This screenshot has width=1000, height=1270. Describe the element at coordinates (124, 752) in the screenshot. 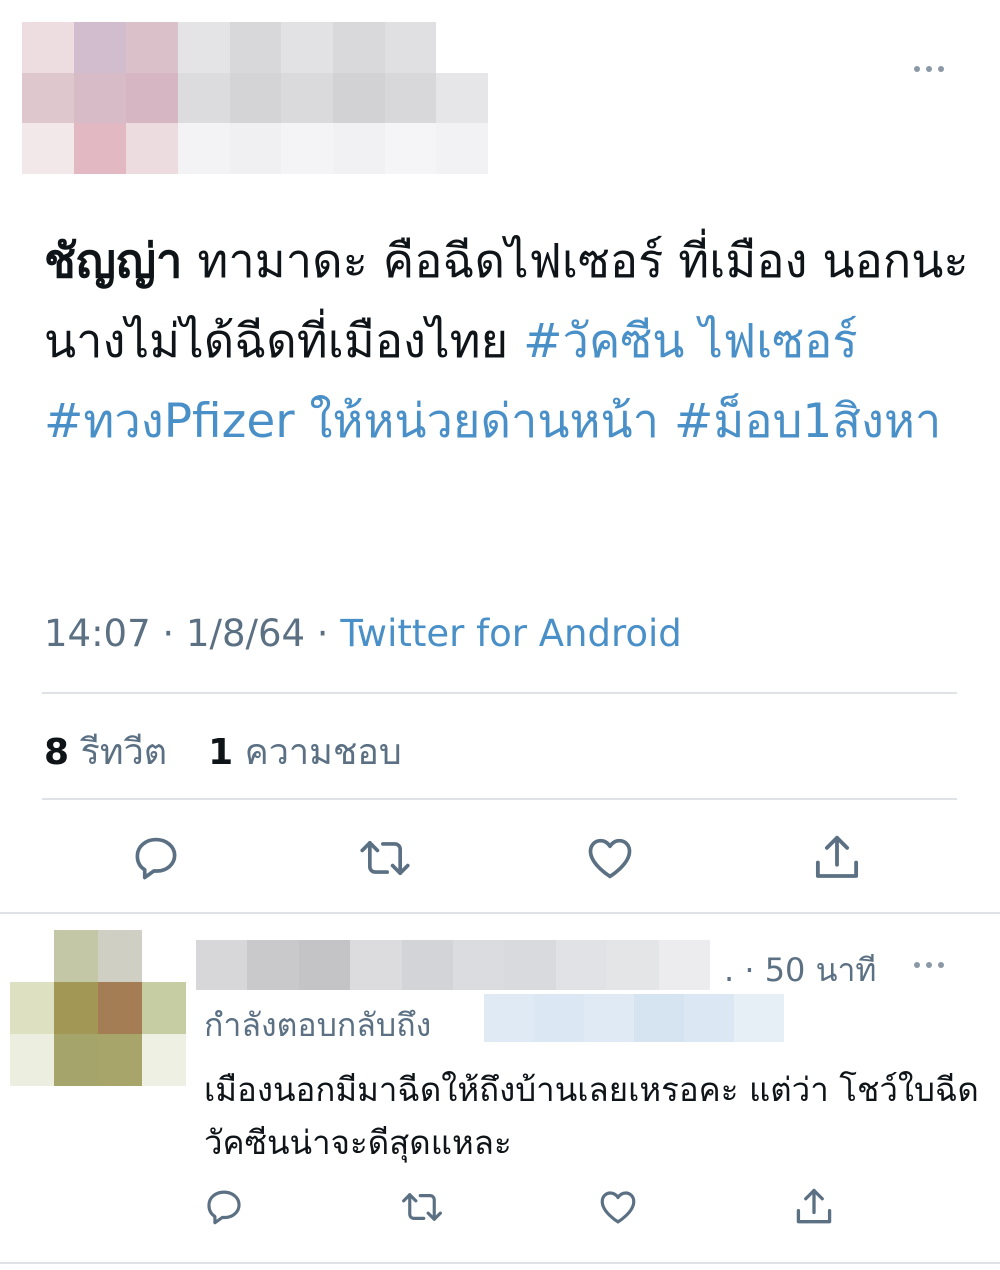

I see `retweet-label: รีทวีต` at that location.